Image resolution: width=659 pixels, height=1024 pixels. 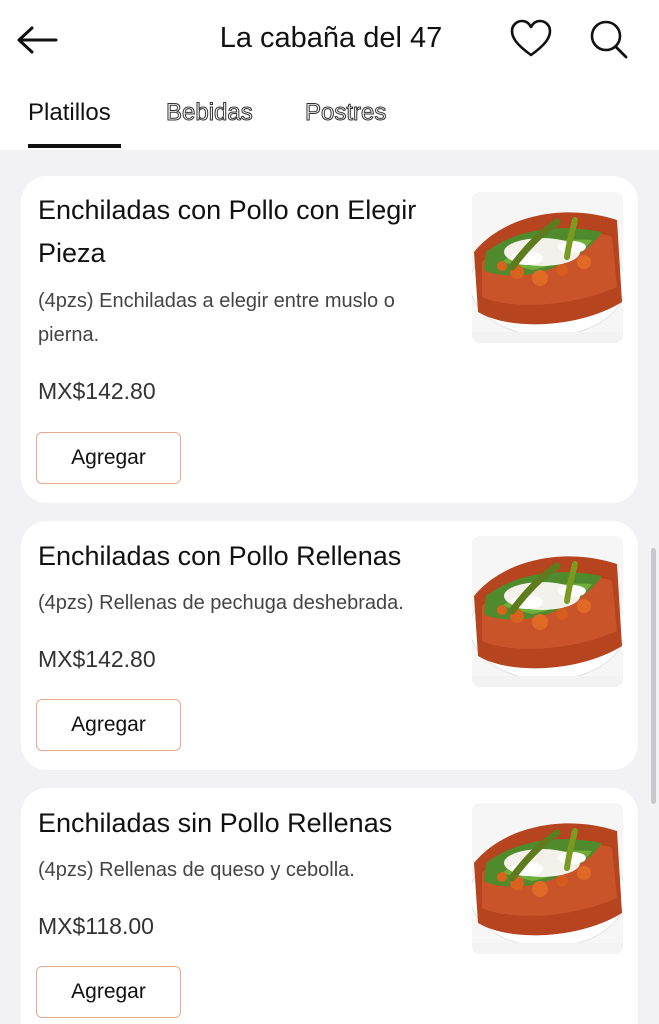 I want to click on back-button, so click(x=38, y=40).